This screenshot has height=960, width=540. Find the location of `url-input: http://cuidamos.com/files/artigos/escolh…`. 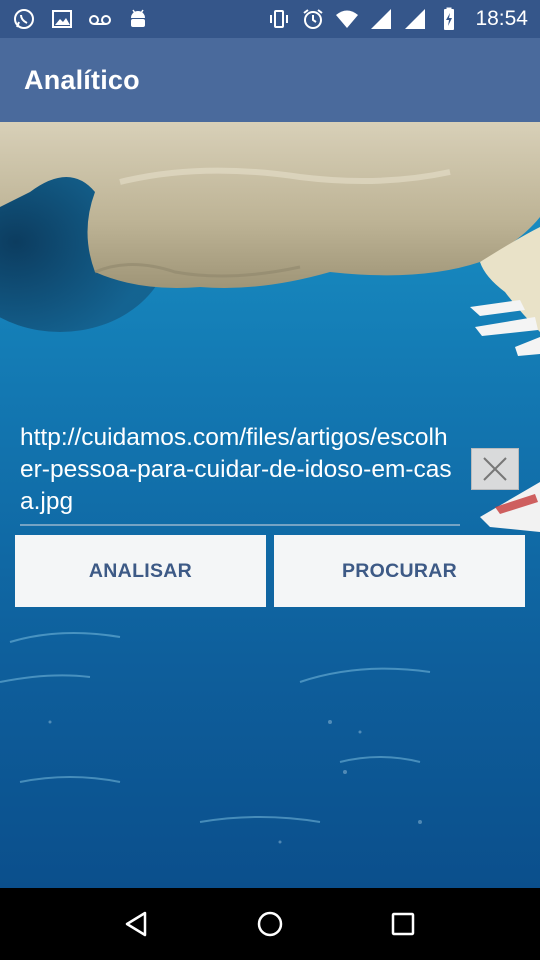

url-input: http://cuidamos.com/files/artigos/escolh… is located at coordinates (240, 474).